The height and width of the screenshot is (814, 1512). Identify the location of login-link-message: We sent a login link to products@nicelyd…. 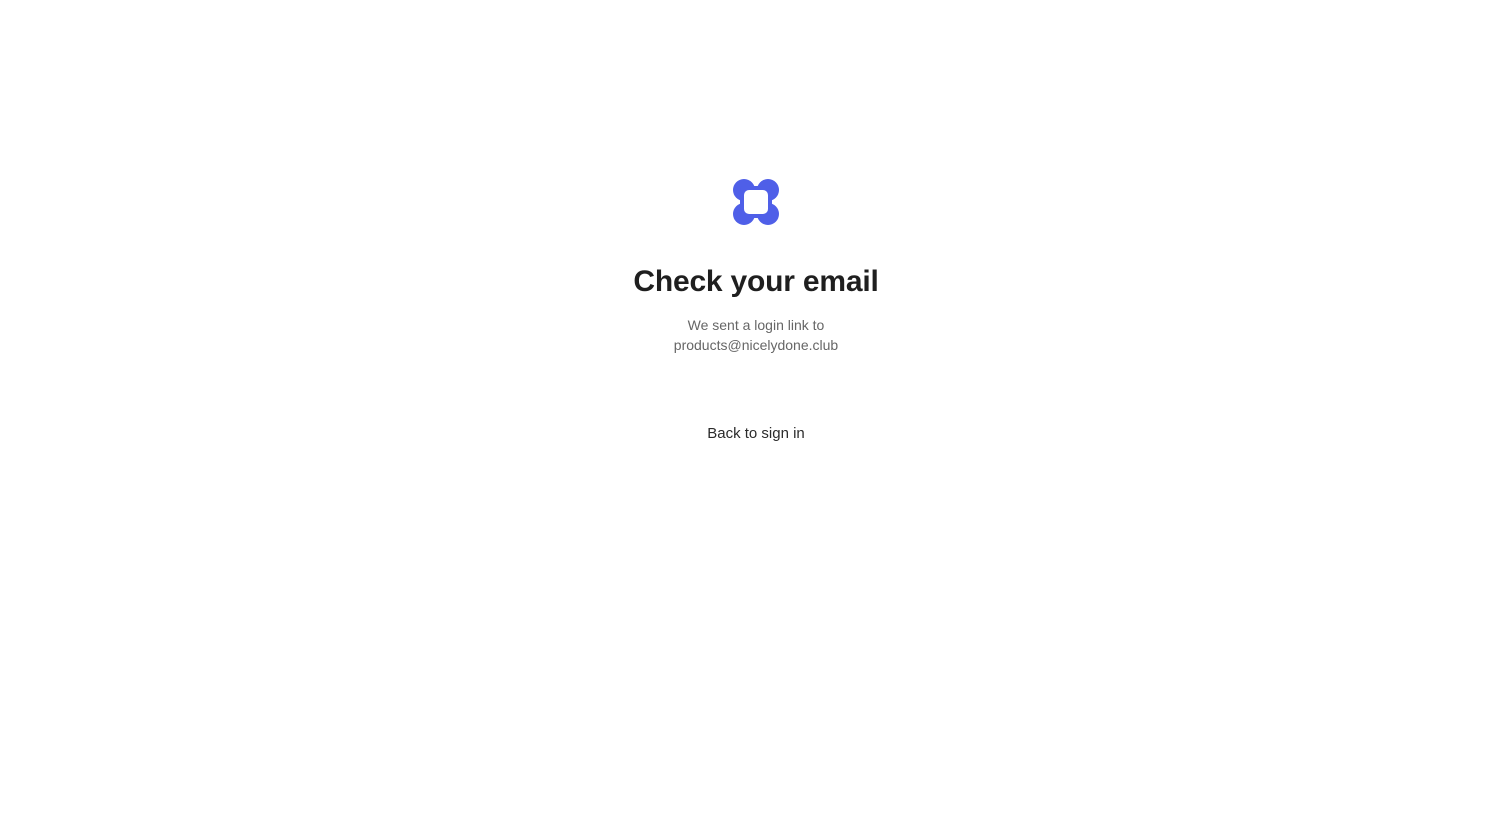
(756, 335).